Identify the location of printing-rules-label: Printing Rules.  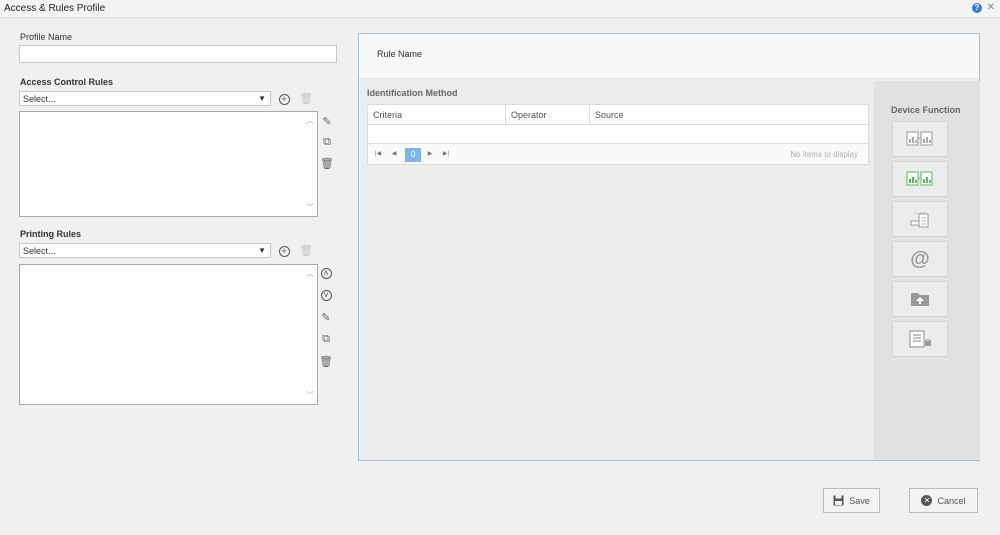
(51, 234).